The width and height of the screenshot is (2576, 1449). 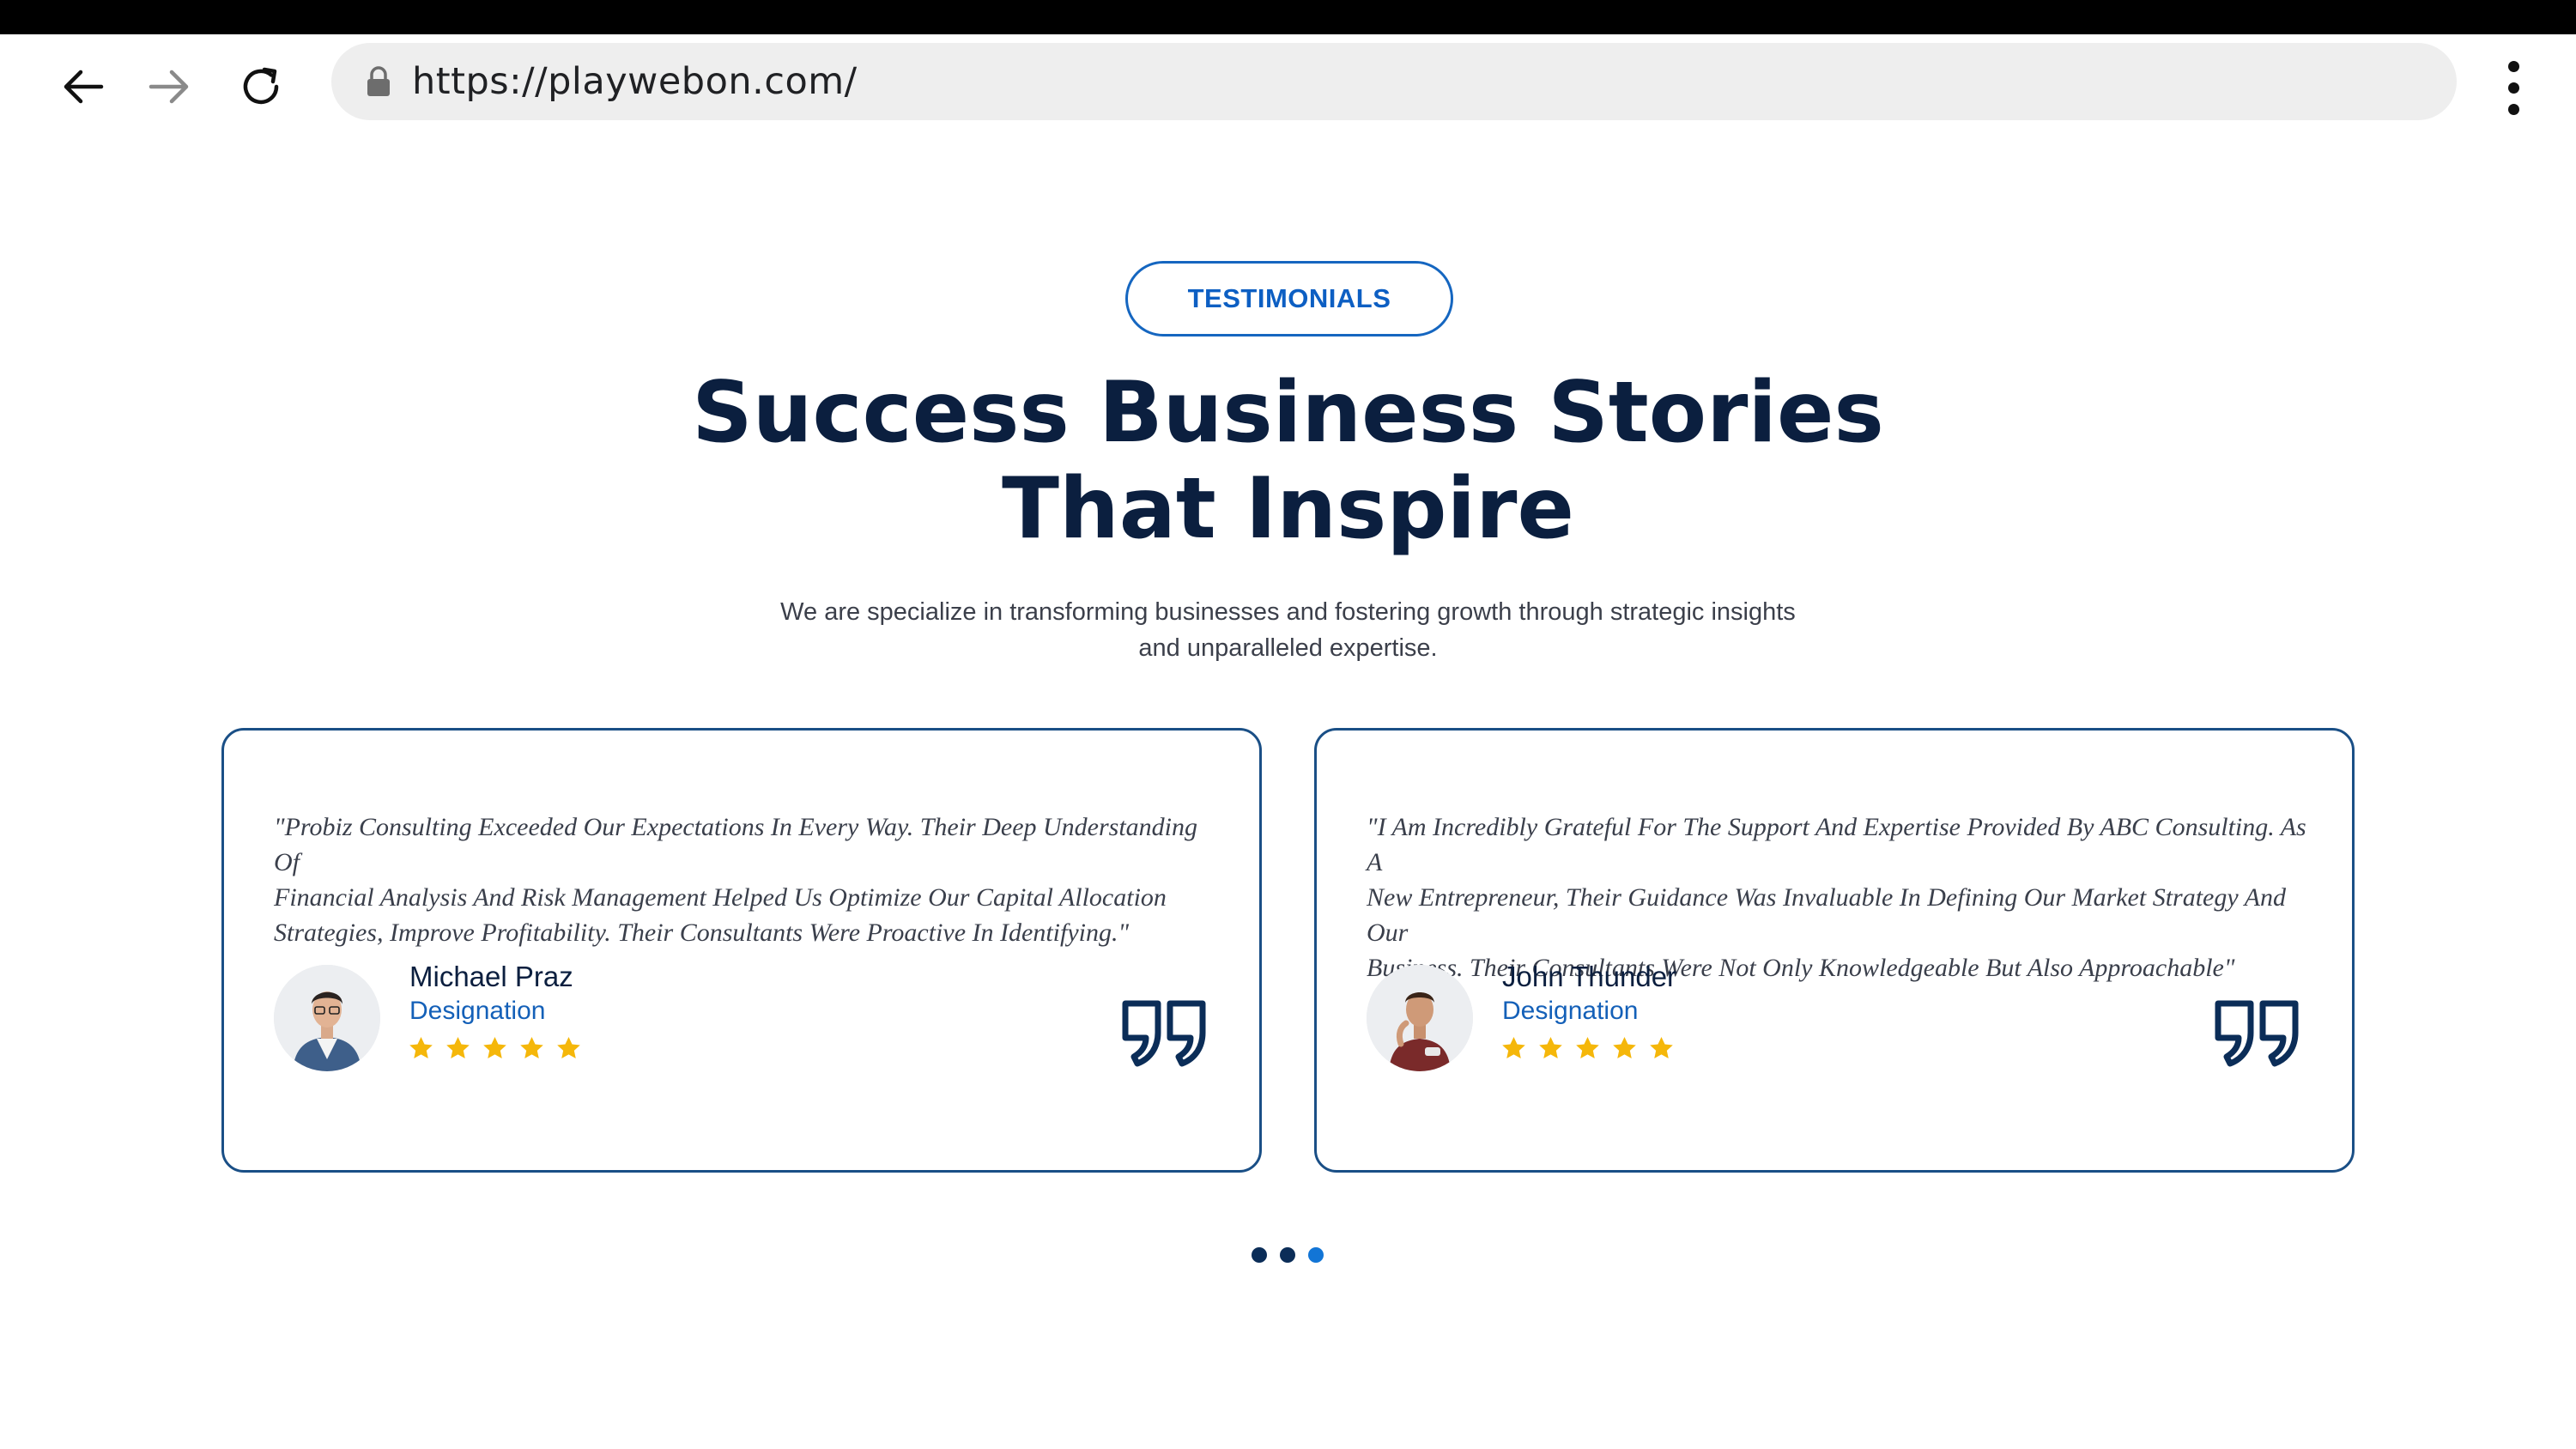 I want to click on reload-icon, so click(x=261, y=86).